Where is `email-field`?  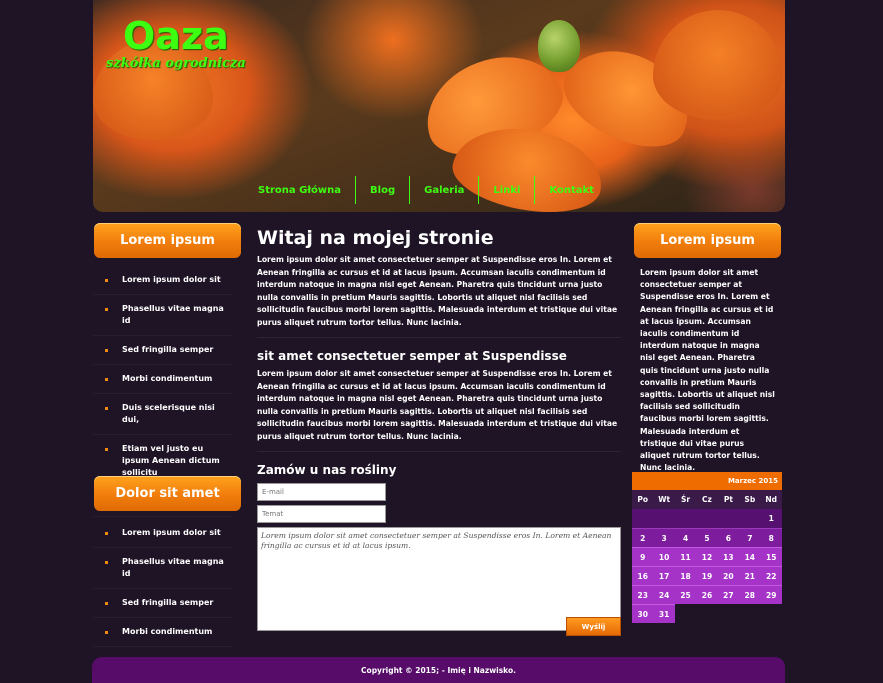 email-field is located at coordinates (321, 492).